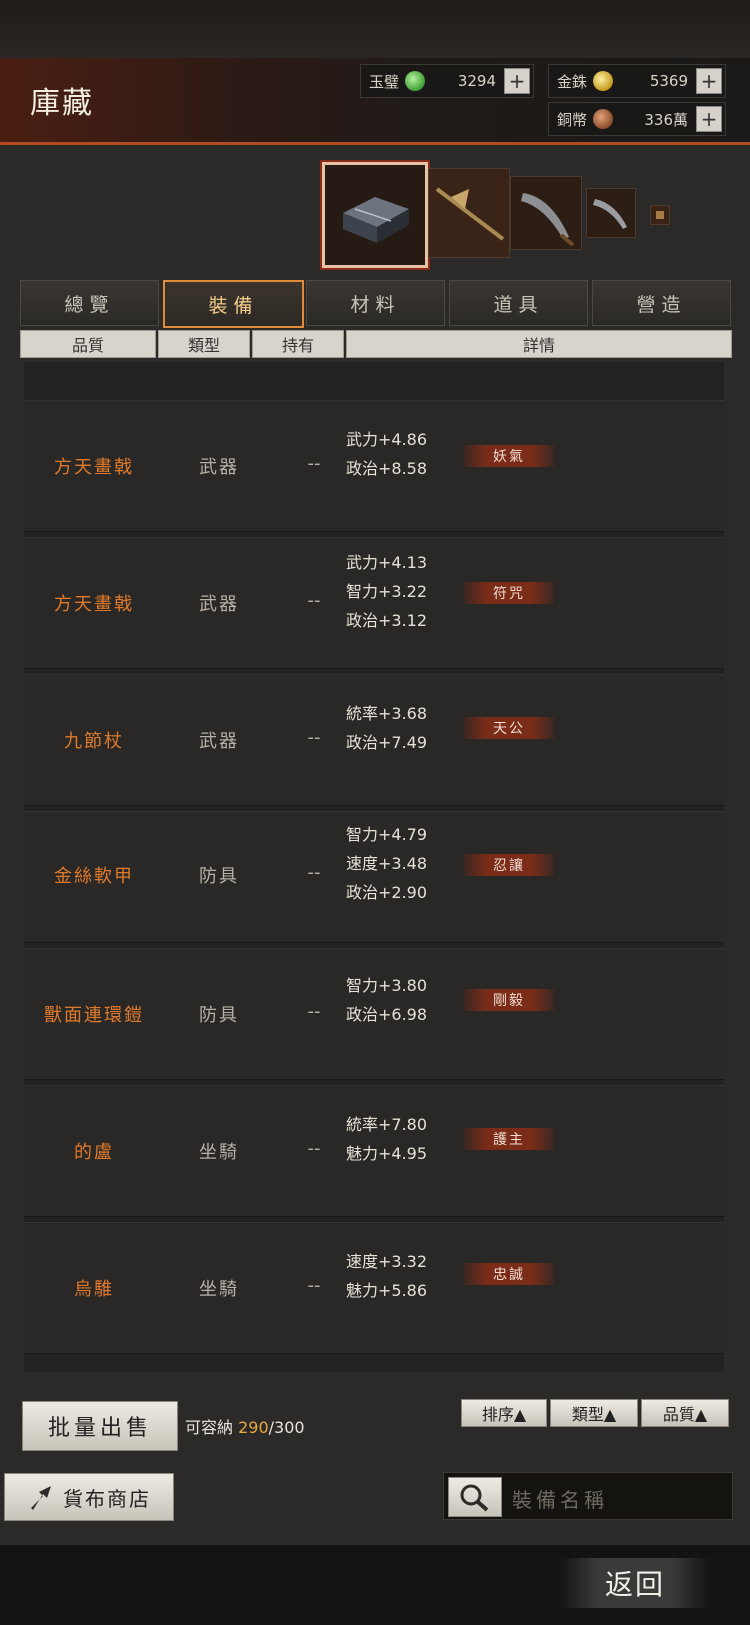 This screenshot has height=1625, width=750. What do you see at coordinates (298, 344) in the screenshot?
I see `column-holder: 持有` at bounding box center [298, 344].